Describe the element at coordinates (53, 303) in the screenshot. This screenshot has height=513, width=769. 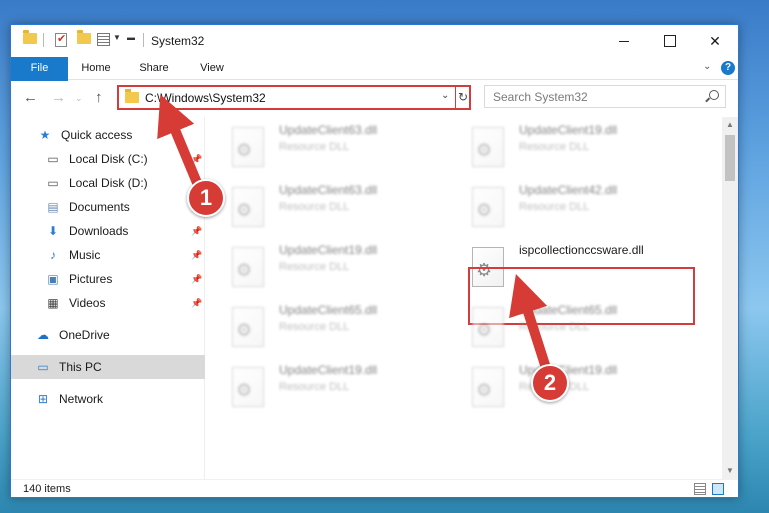
I see `video-icon: ▦` at that location.